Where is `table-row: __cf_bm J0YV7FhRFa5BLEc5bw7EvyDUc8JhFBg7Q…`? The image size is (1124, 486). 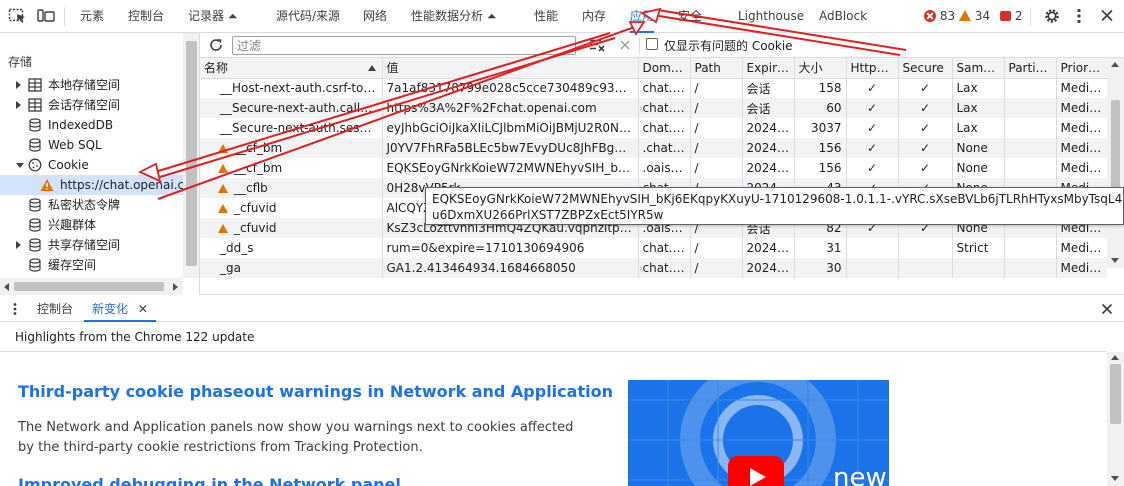 table-row: __cf_bm J0YV7FhRFa5BLEc5bw7EvyDUc8JhFBg7Q… is located at coordinates (653, 148).